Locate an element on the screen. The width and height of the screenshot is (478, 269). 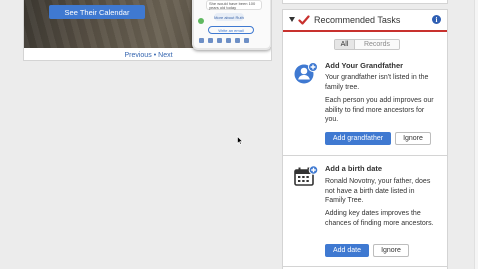
panel-header: Recommended Tasks i is located at coordinates (365, 21).